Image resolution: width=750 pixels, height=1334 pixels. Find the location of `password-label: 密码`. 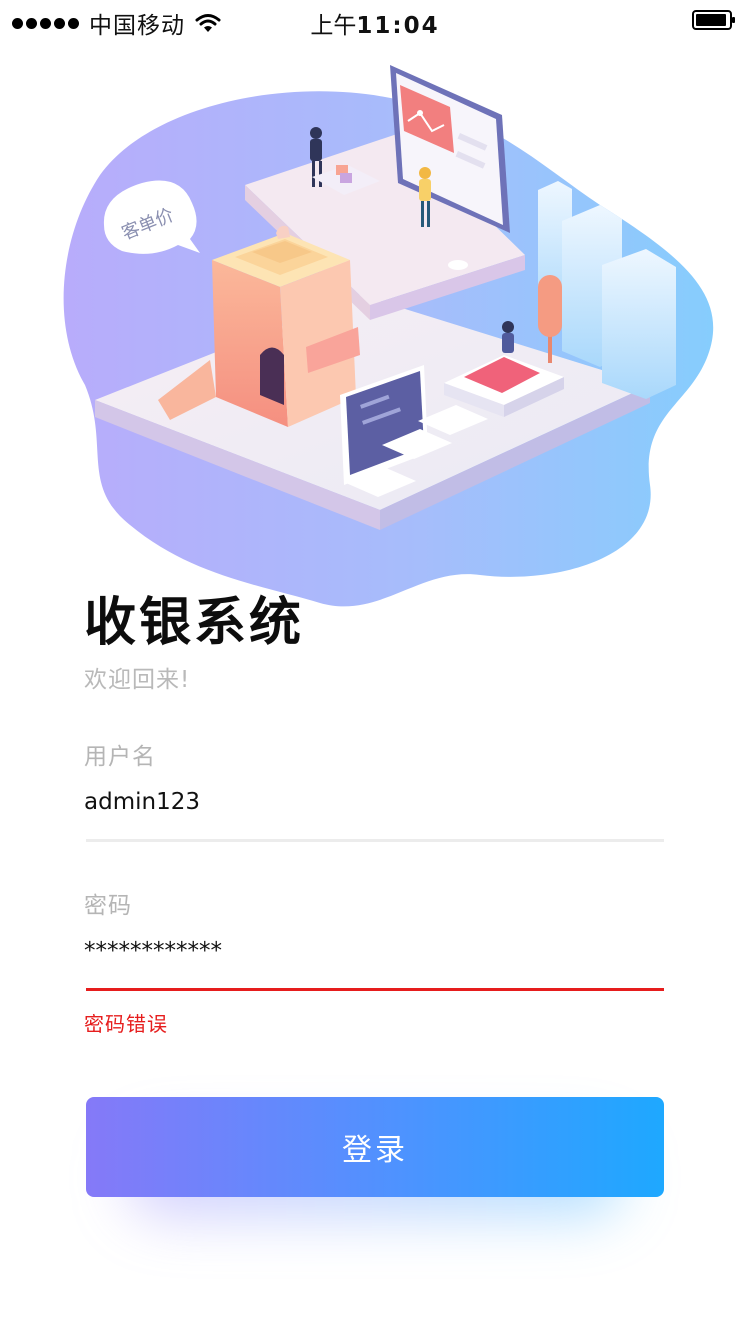

password-label: 密码 is located at coordinates (108, 906).